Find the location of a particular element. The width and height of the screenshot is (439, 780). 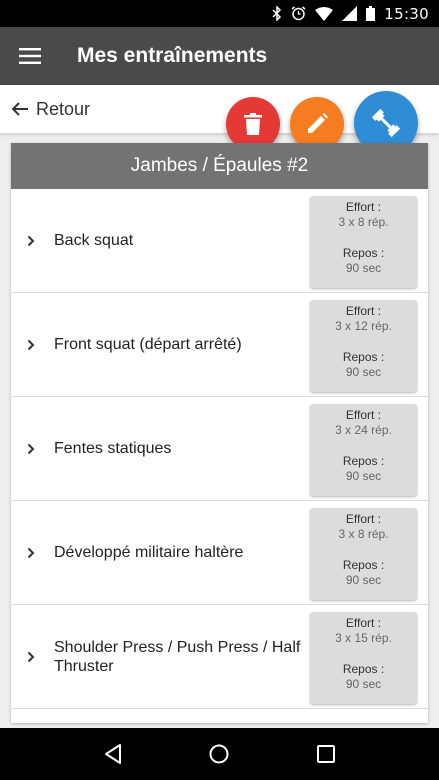

square-recents-icon is located at coordinates (325, 754).